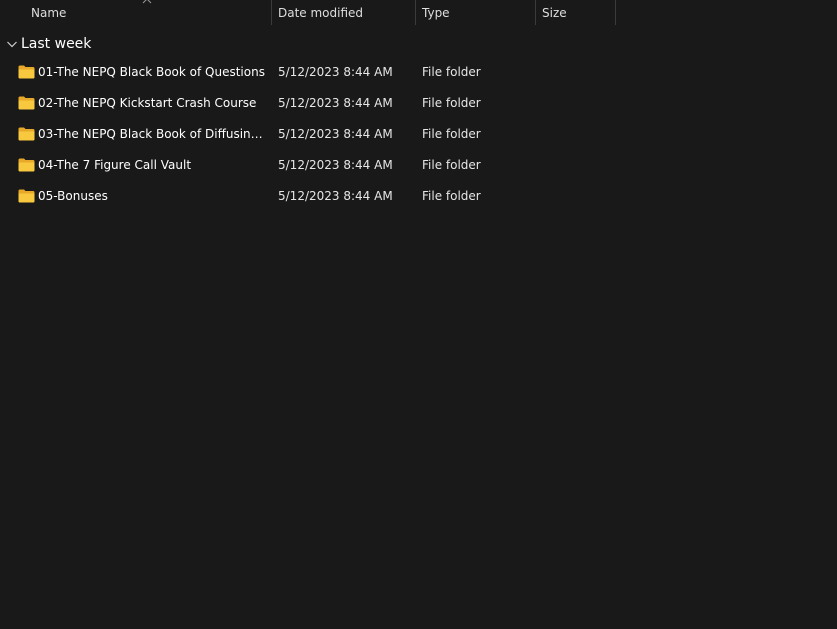  I want to click on column-header-type-label: Type, so click(436, 13).